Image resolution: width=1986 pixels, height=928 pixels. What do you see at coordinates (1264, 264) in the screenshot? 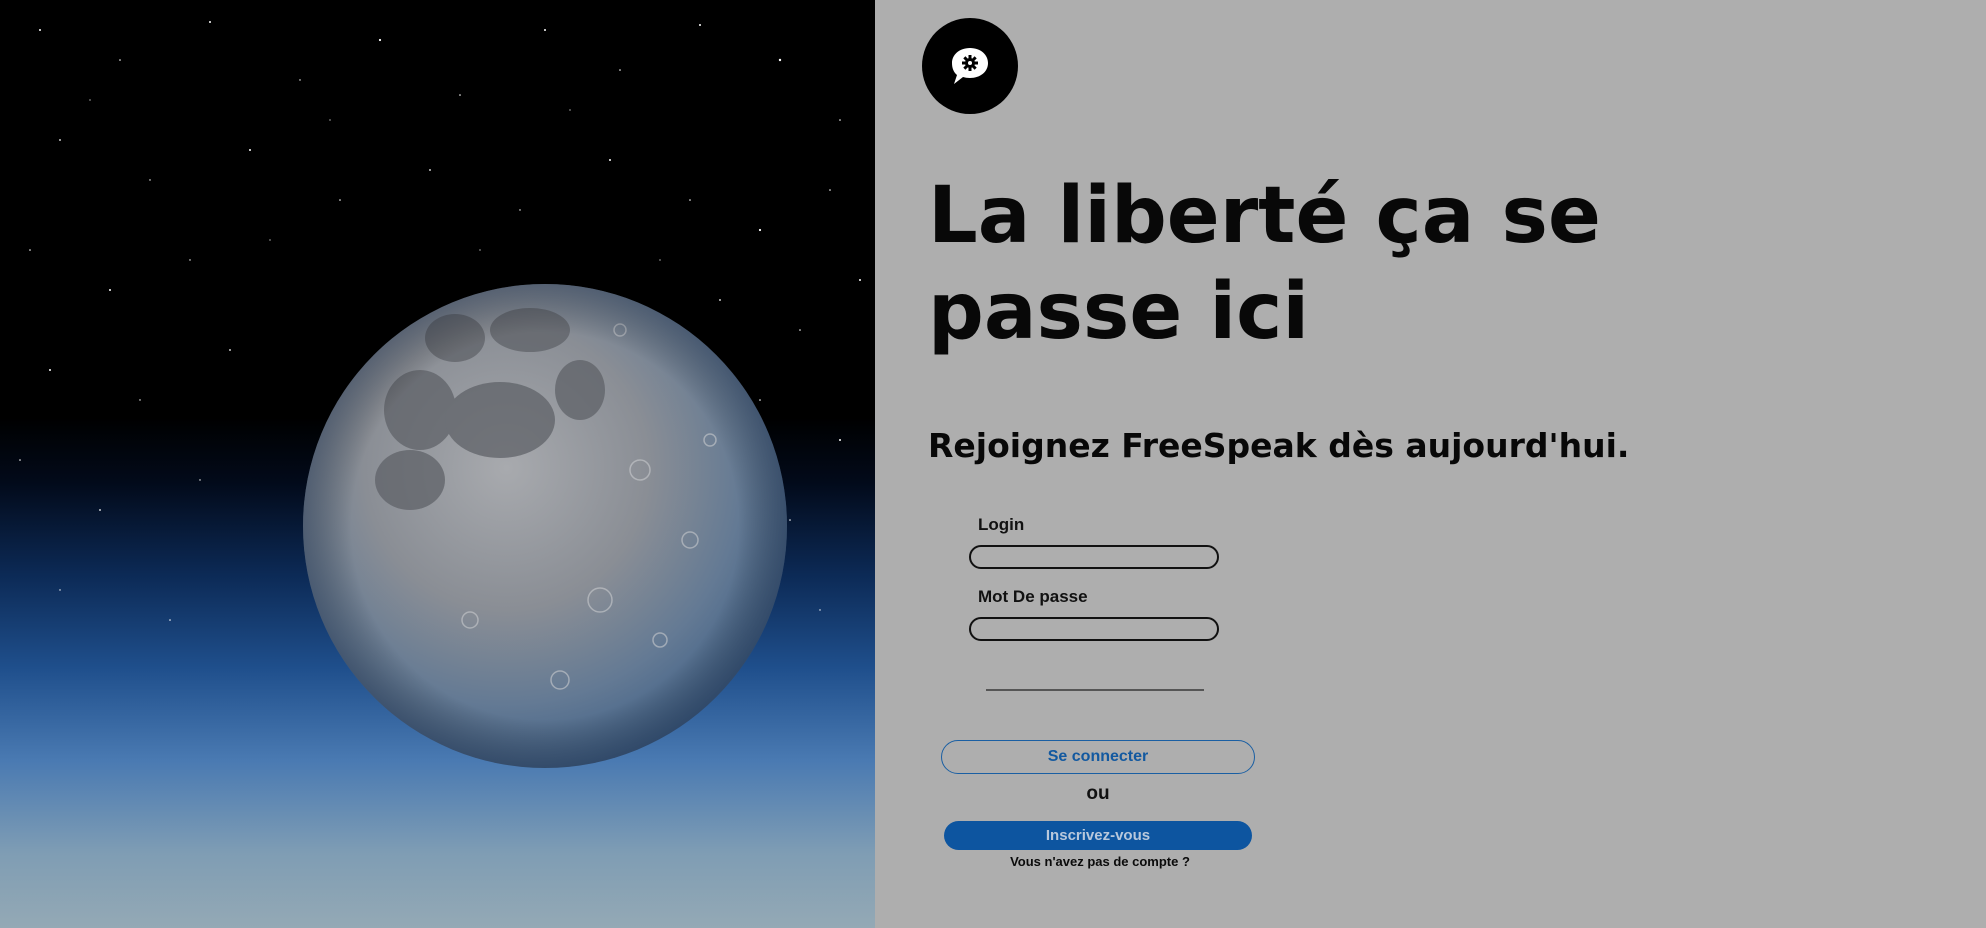
I see `page-headline: La liberté ça se passe ici` at bounding box center [1264, 264].